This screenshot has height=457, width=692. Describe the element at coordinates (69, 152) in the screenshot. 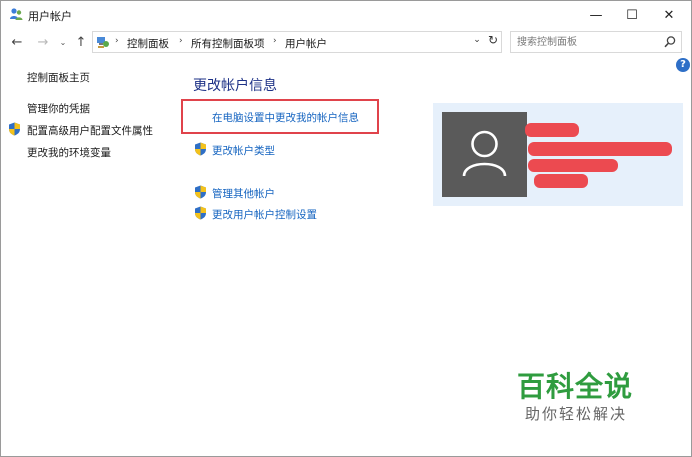

I see `sidebar-item-environment-variables: 更改我的环境变量` at that location.